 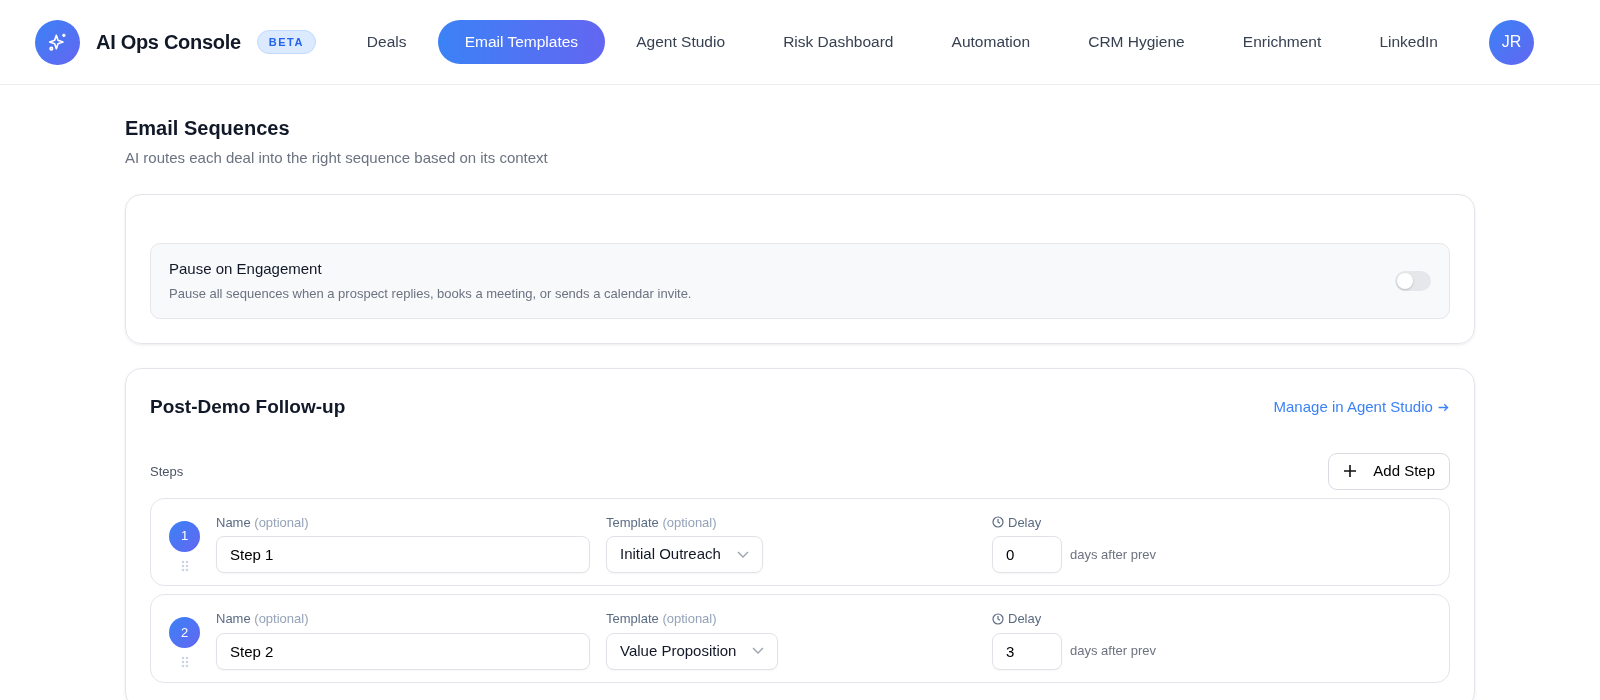 I want to click on nav-tab: Risk Dashboard, so click(x=838, y=42).